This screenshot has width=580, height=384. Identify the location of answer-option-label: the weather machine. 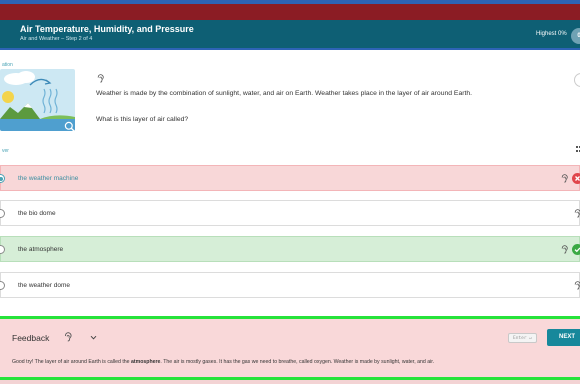
(48, 178).